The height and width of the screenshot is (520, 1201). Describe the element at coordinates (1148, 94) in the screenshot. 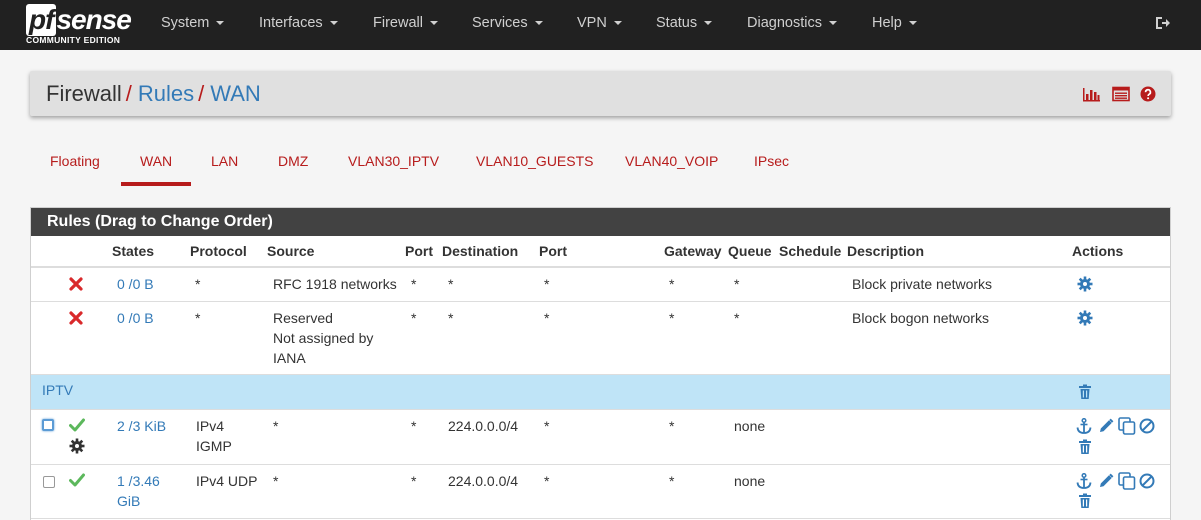

I see `help-icon` at that location.